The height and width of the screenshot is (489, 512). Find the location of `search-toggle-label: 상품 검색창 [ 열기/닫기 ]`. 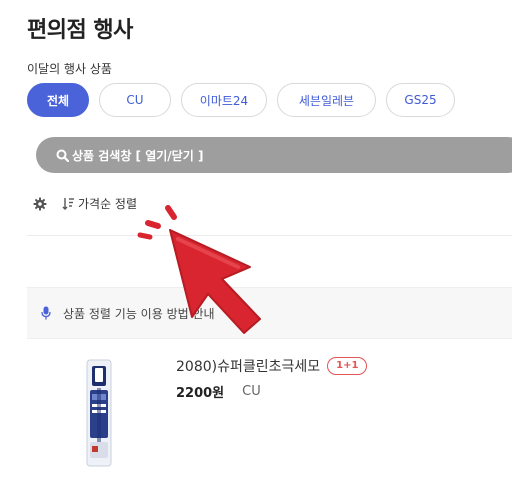

search-toggle-label: 상품 검색창 [ 열기/닫기 ] is located at coordinates (138, 155).